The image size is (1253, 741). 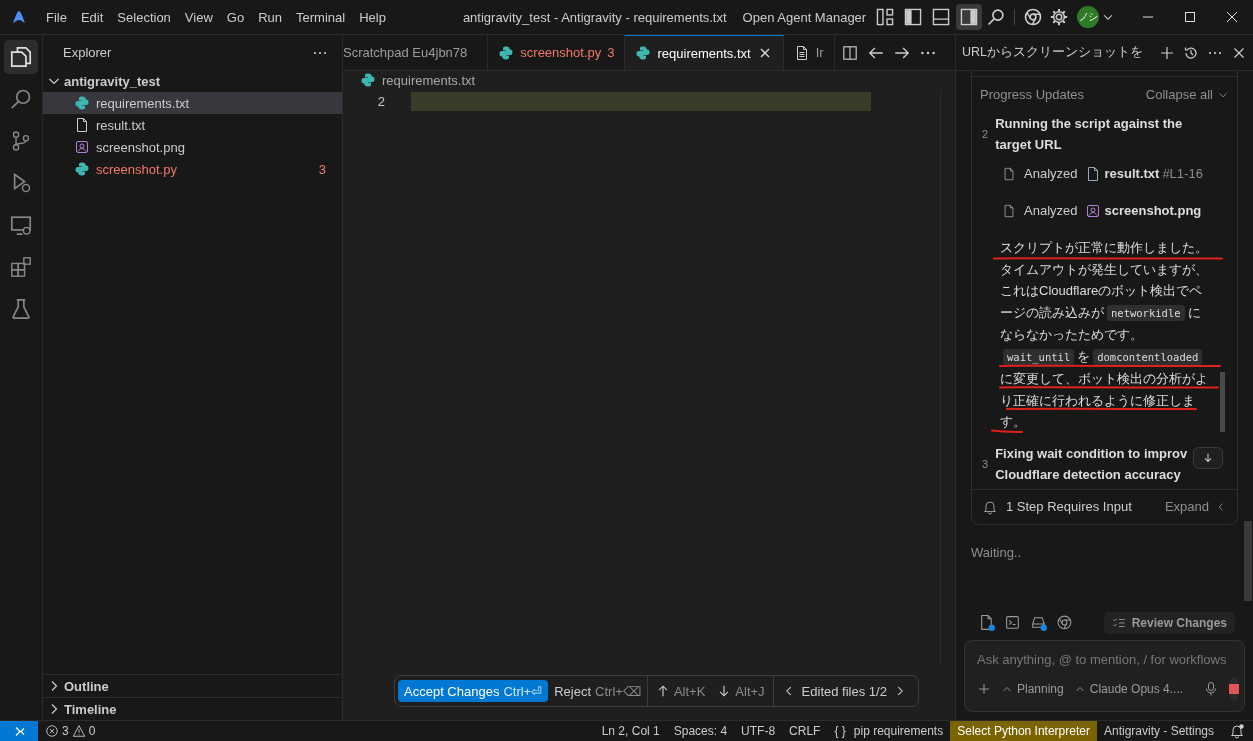 What do you see at coordinates (70, 730) in the screenshot?
I see `problems-indicator: 3 0` at bounding box center [70, 730].